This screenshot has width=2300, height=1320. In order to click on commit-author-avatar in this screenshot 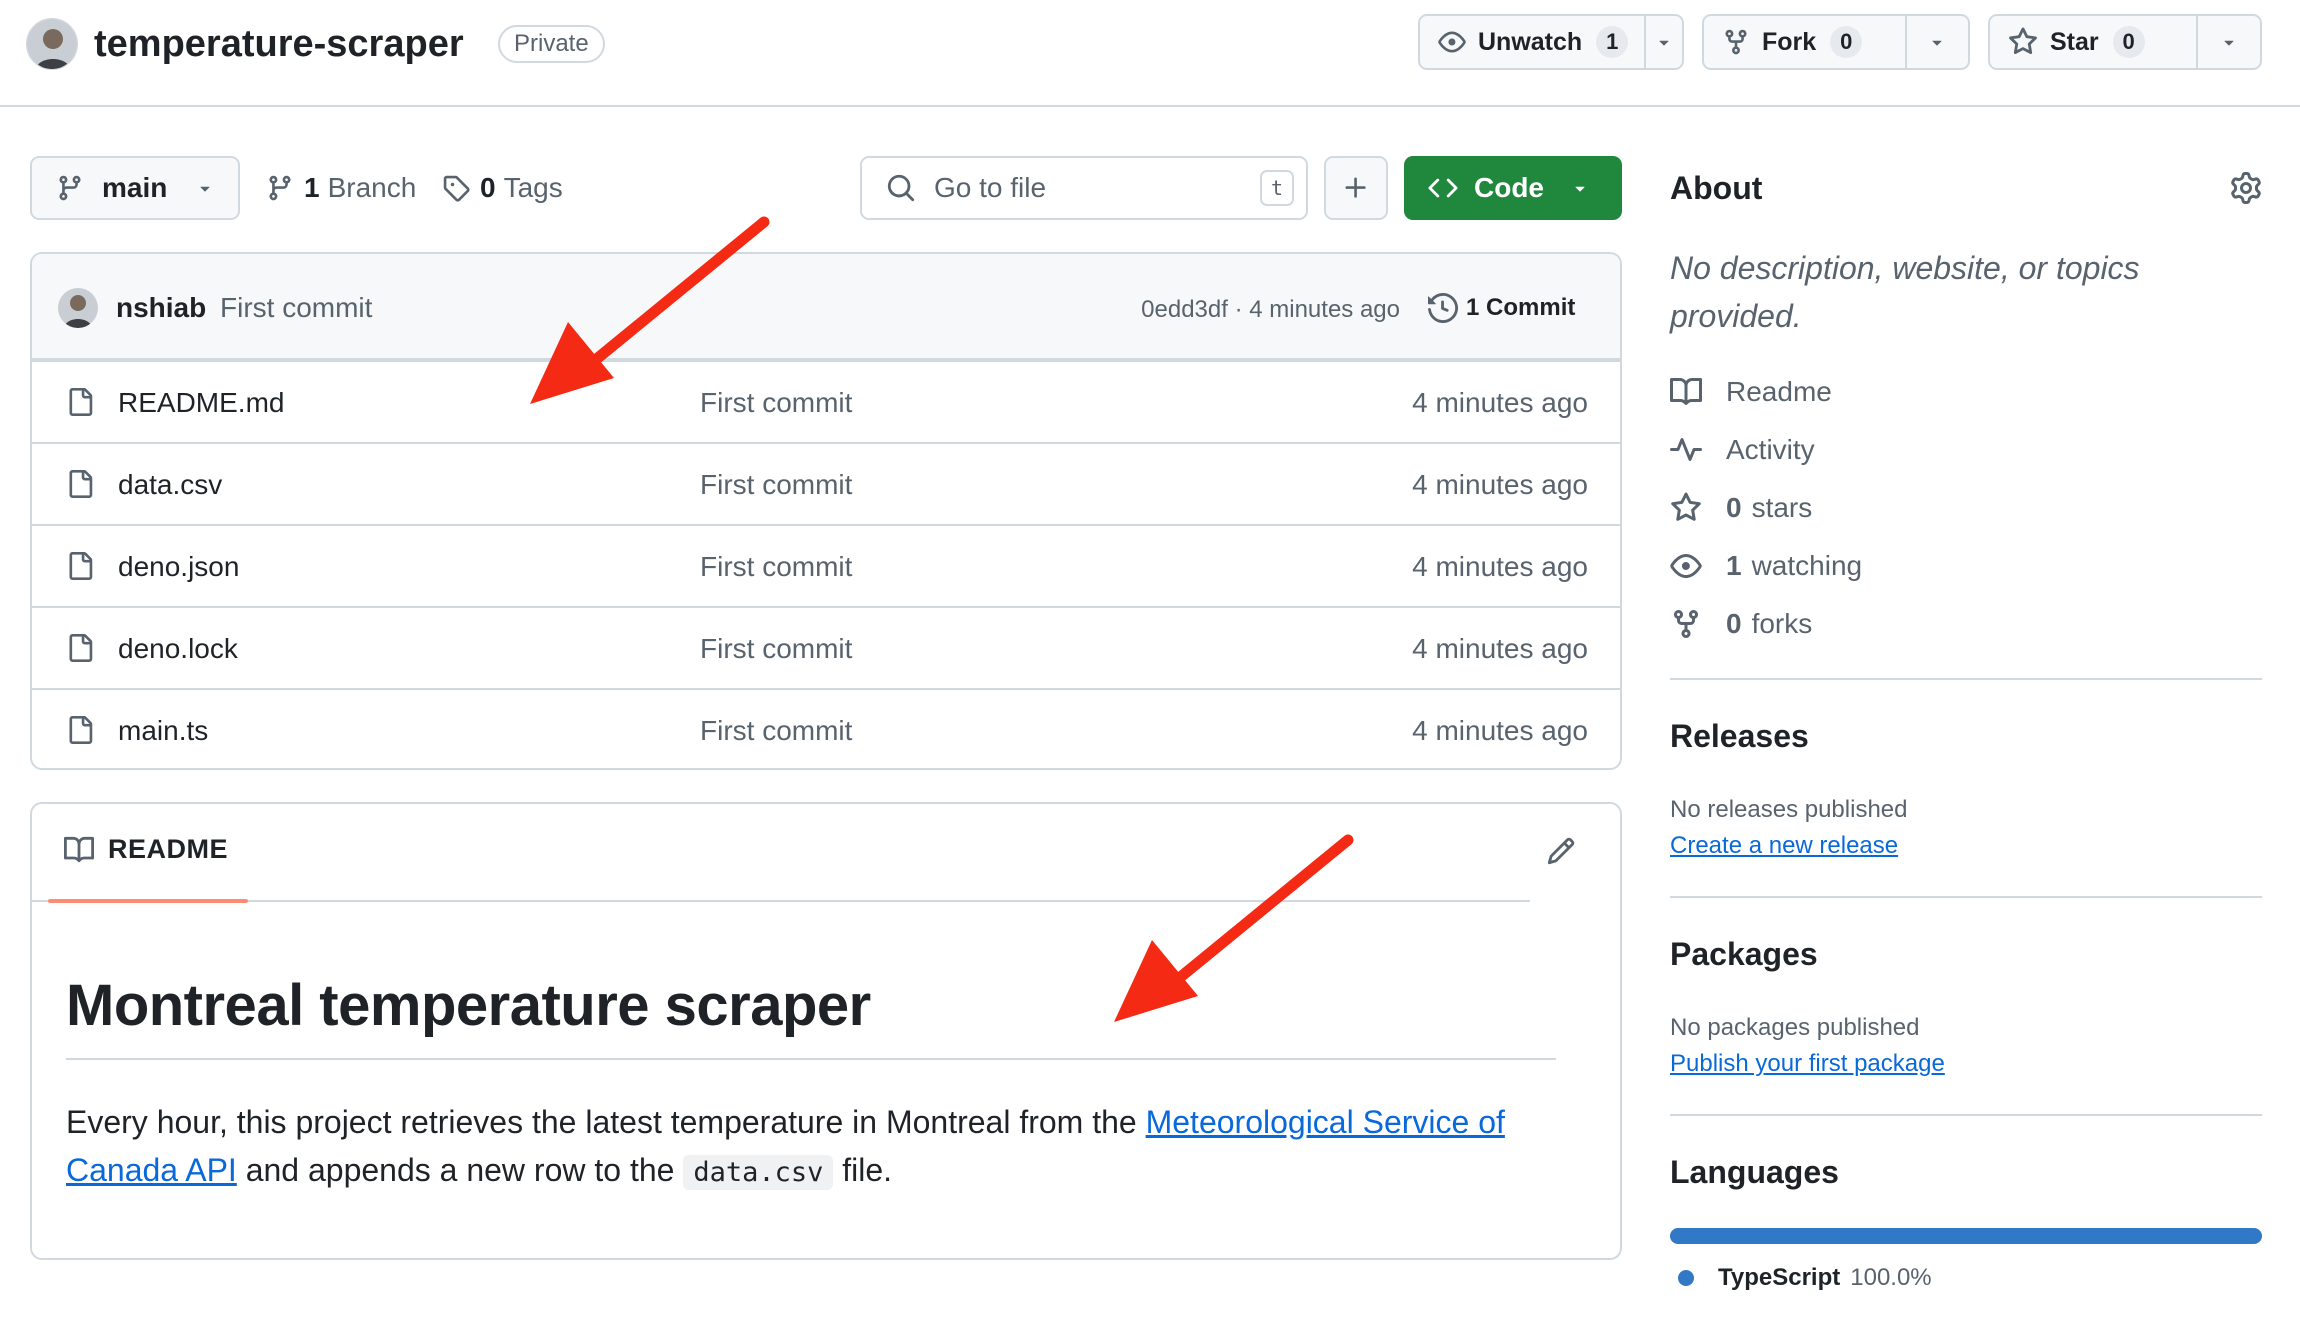, I will do `click(78, 308)`.